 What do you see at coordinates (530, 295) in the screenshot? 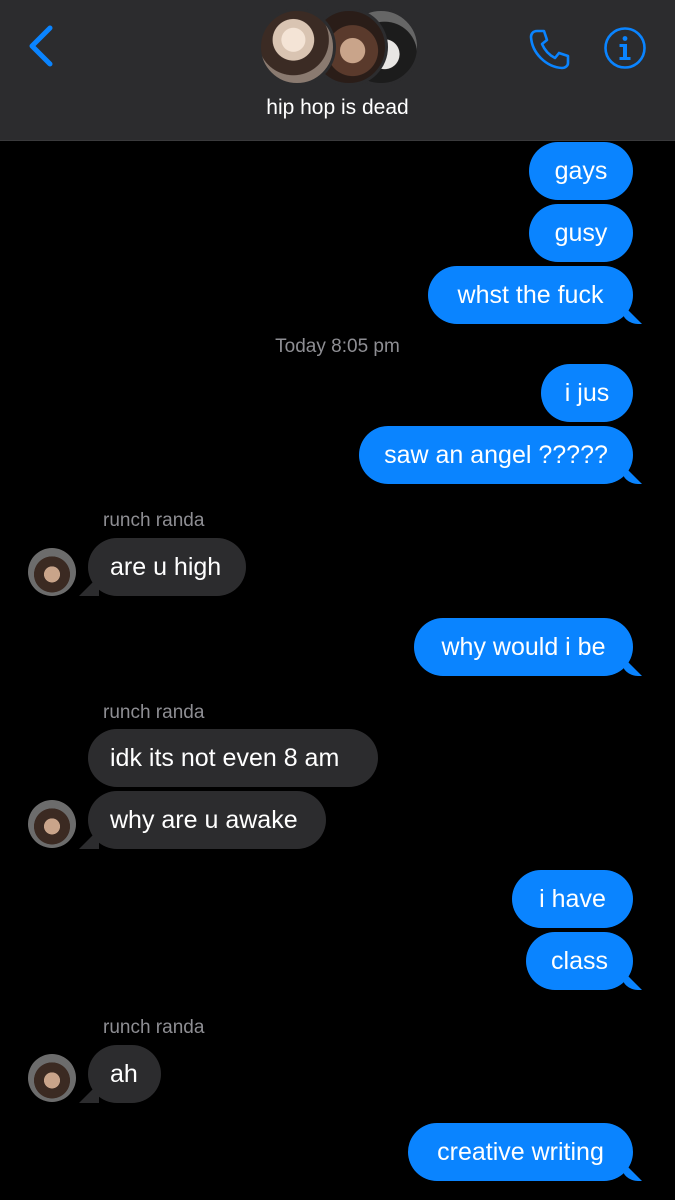
I see `outgoing-message: whst the fuck` at bounding box center [530, 295].